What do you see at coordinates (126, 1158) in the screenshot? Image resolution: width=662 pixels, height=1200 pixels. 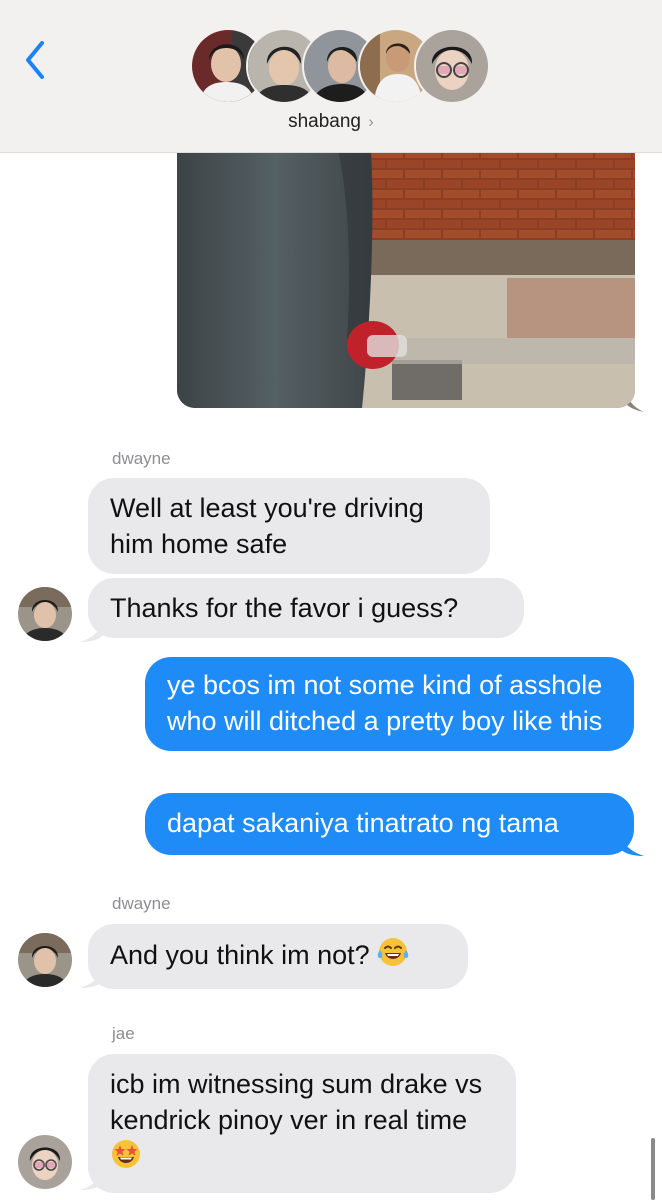 I see `star-struck-icon` at bounding box center [126, 1158].